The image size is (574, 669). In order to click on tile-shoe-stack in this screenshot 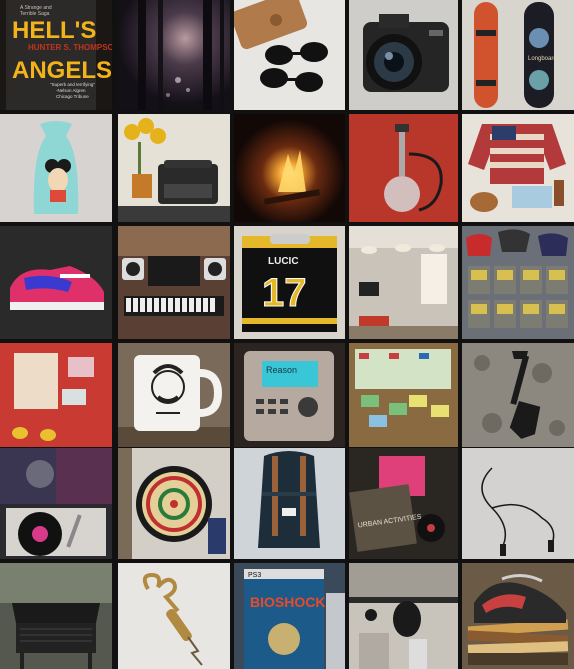, I will do `click(518, 616)`.